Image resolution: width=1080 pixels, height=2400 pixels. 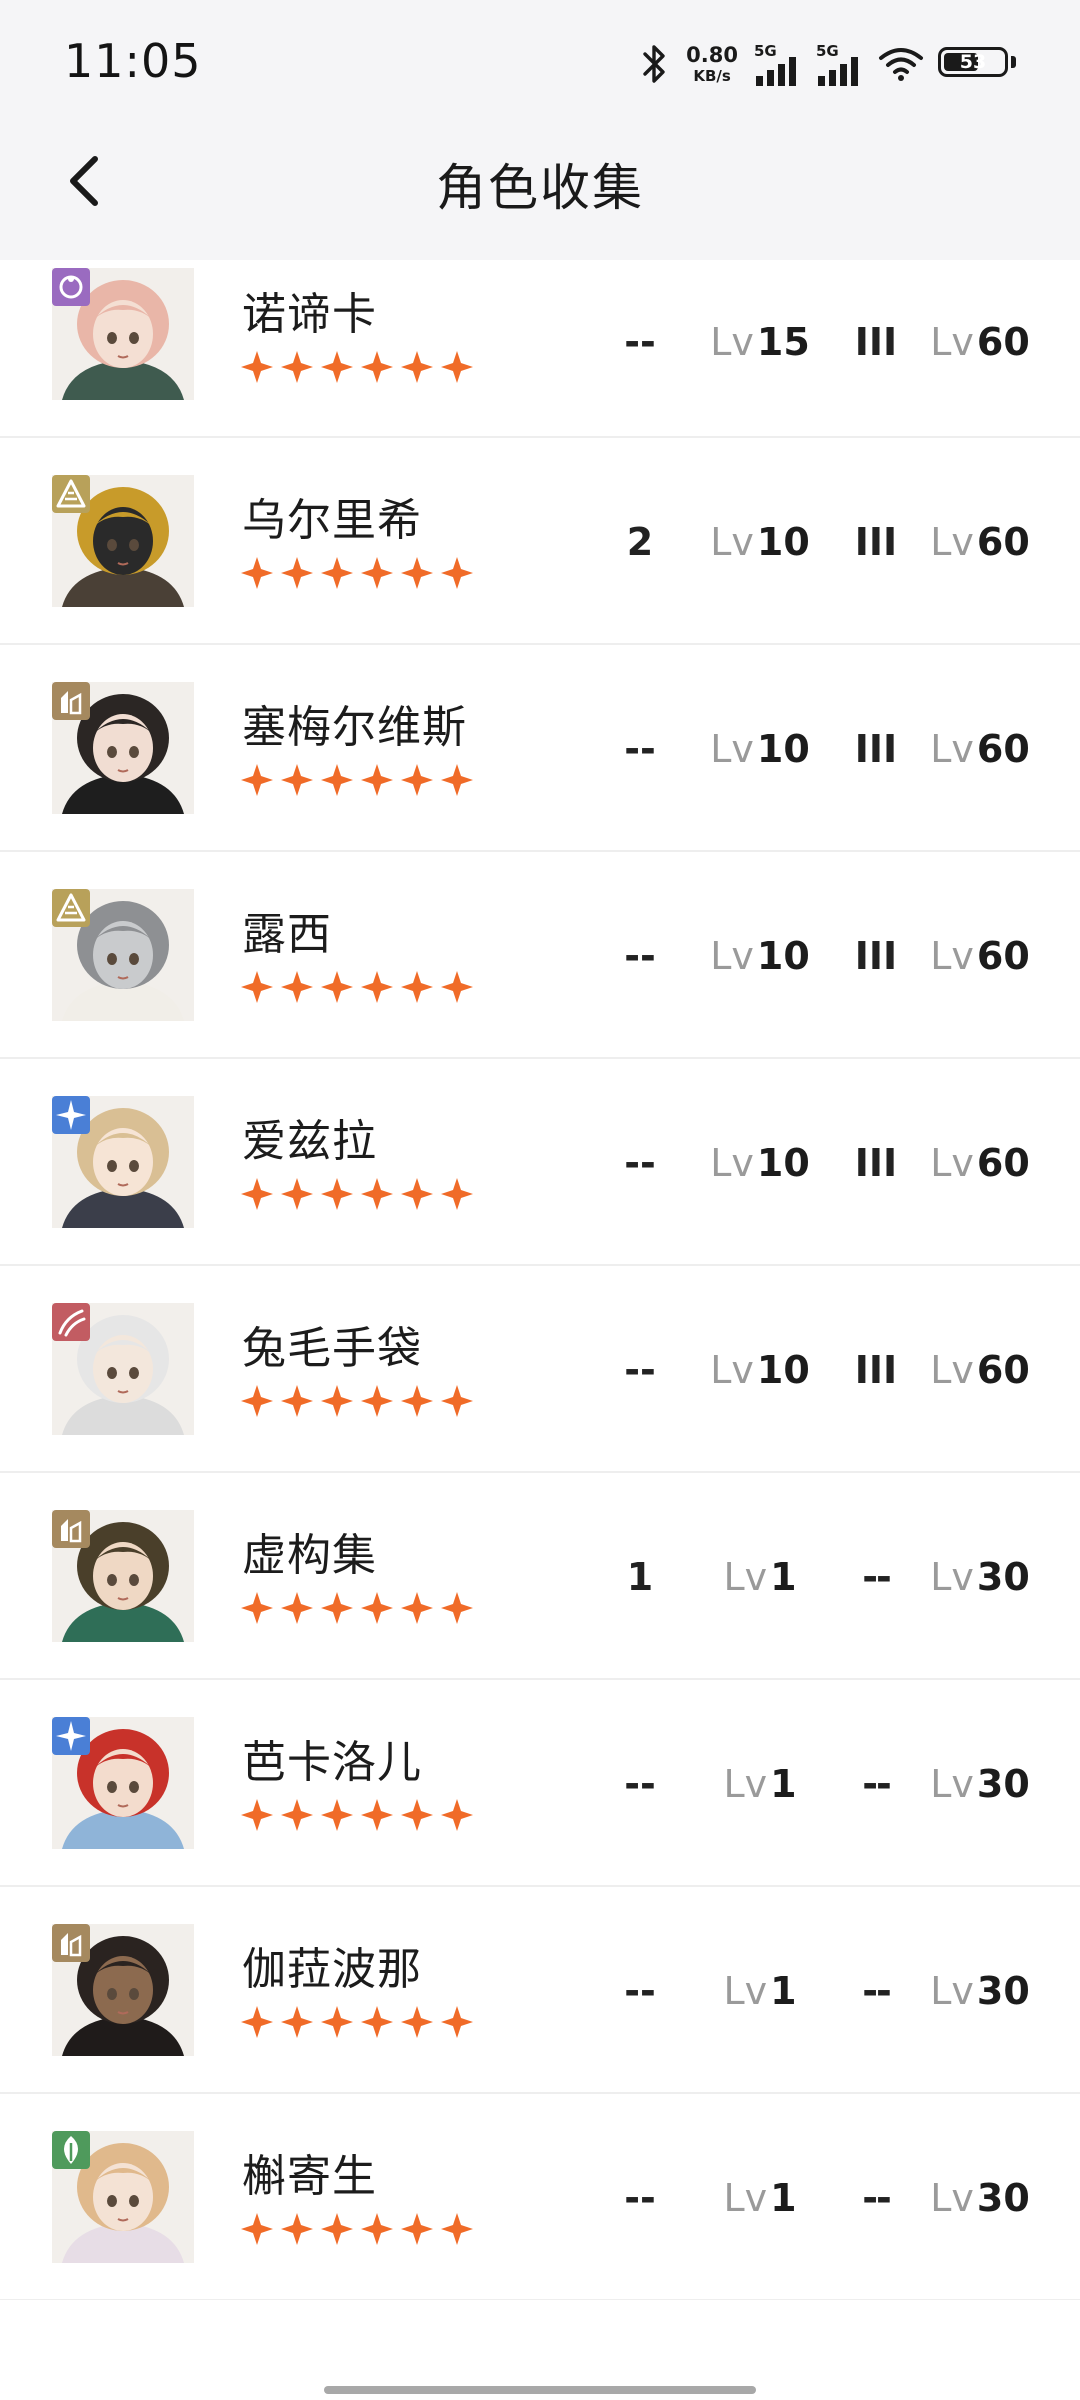 What do you see at coordinates (1003, 1577) in the screenshot?
I see `max-level-value: 30` at bounding box center [1003, 1577].